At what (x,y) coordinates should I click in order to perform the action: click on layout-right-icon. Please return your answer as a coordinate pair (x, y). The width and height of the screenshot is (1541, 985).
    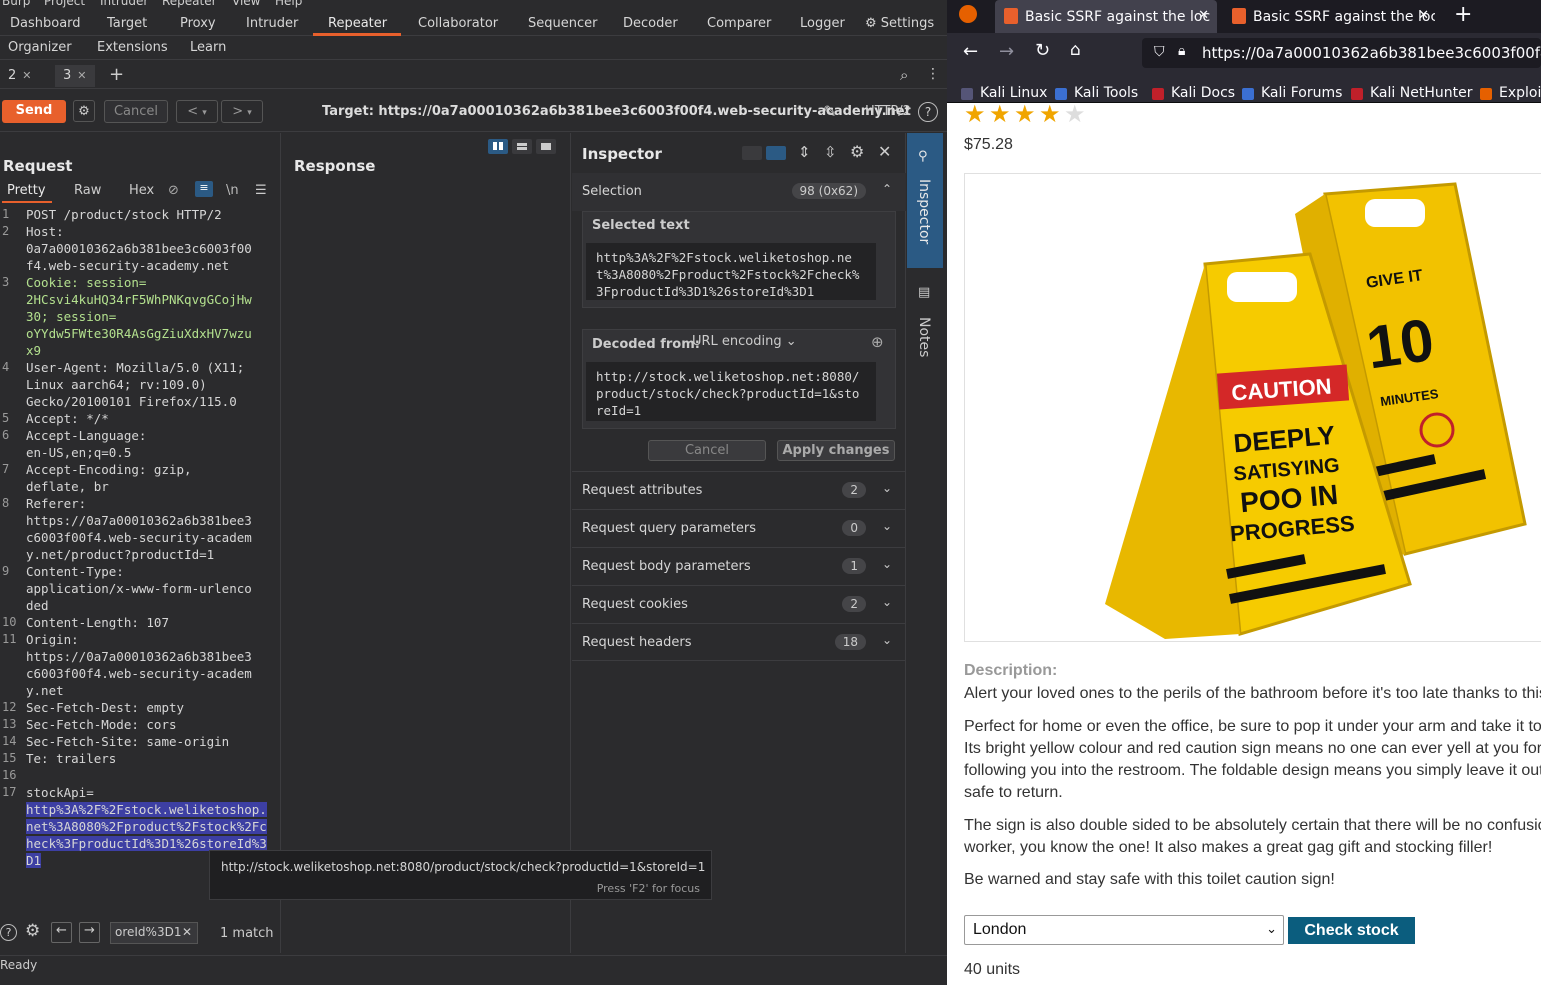
    Looking at the image, I should click on (776, 153).